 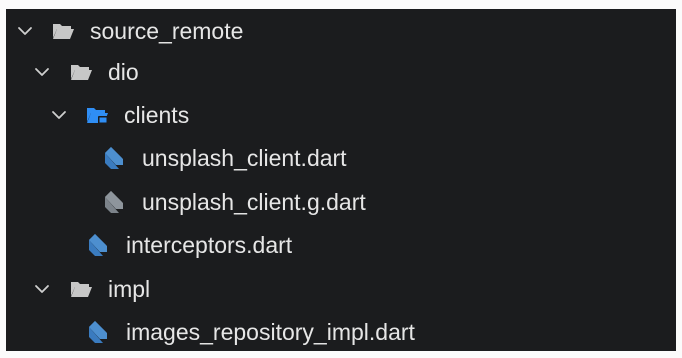 What do you see at coordinates (341, 245) in the screenshot?
I see `tree-item-interceptors-file: interceptors.dart` at bounding box center [341, 245].